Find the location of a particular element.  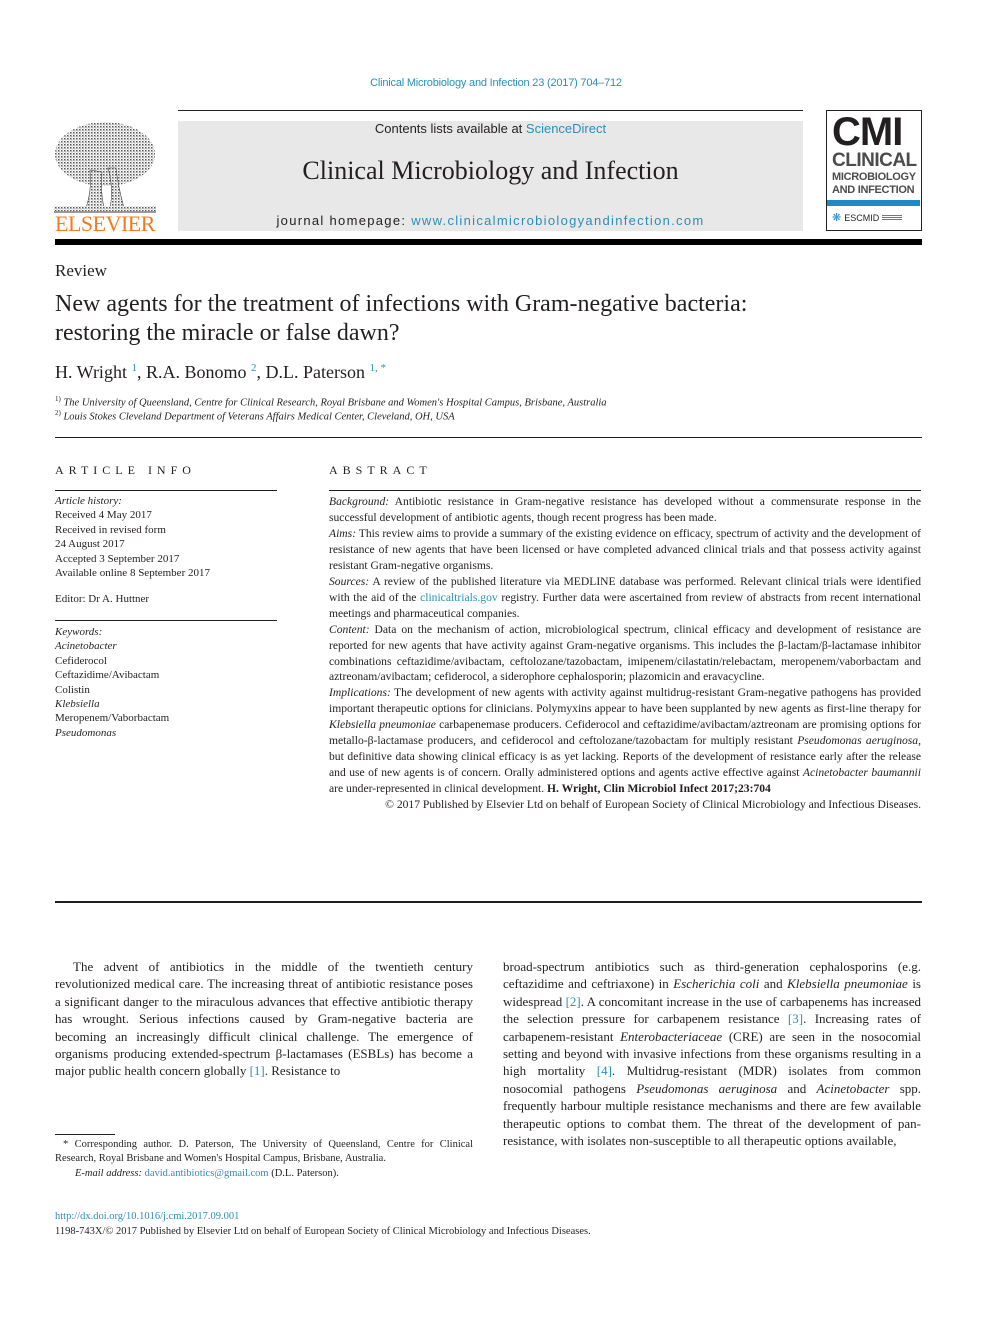

article-info-rule is located at coordinates (166, 490).